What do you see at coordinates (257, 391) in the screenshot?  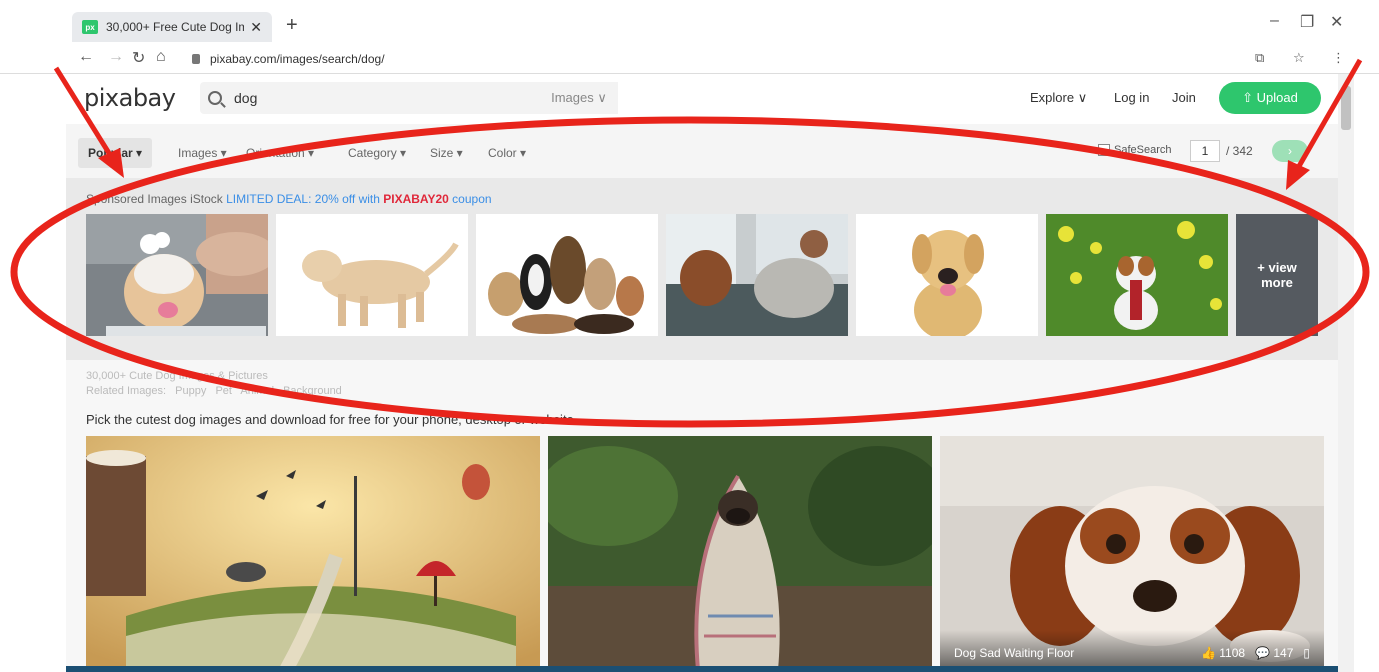 I see `related-tag: Animal` at bounding box center [257, 391].